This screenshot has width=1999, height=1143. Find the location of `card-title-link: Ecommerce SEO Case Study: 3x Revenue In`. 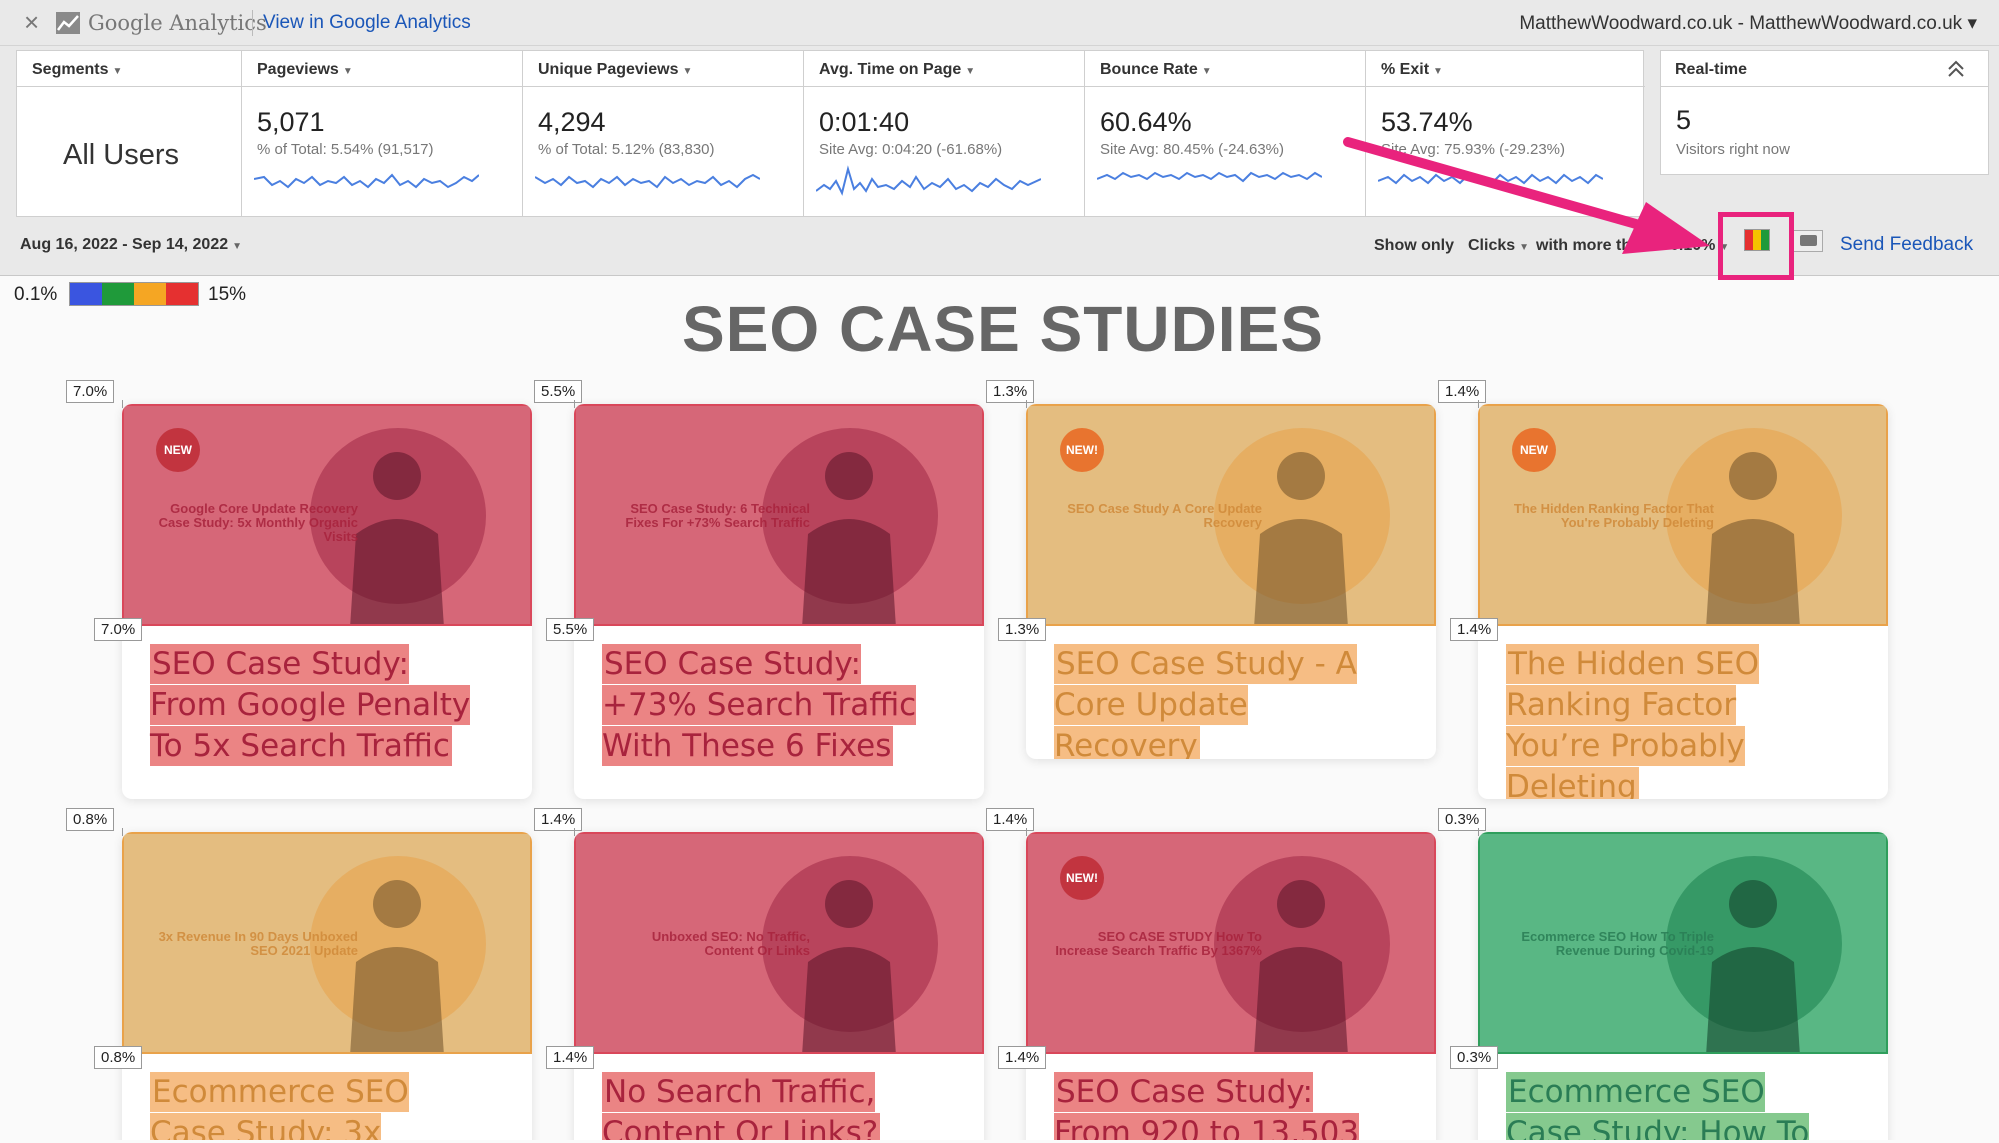

card-title-link: Ecommerce SEO Case Study: 3x Revenue In is located at coordinates (279, 1107).